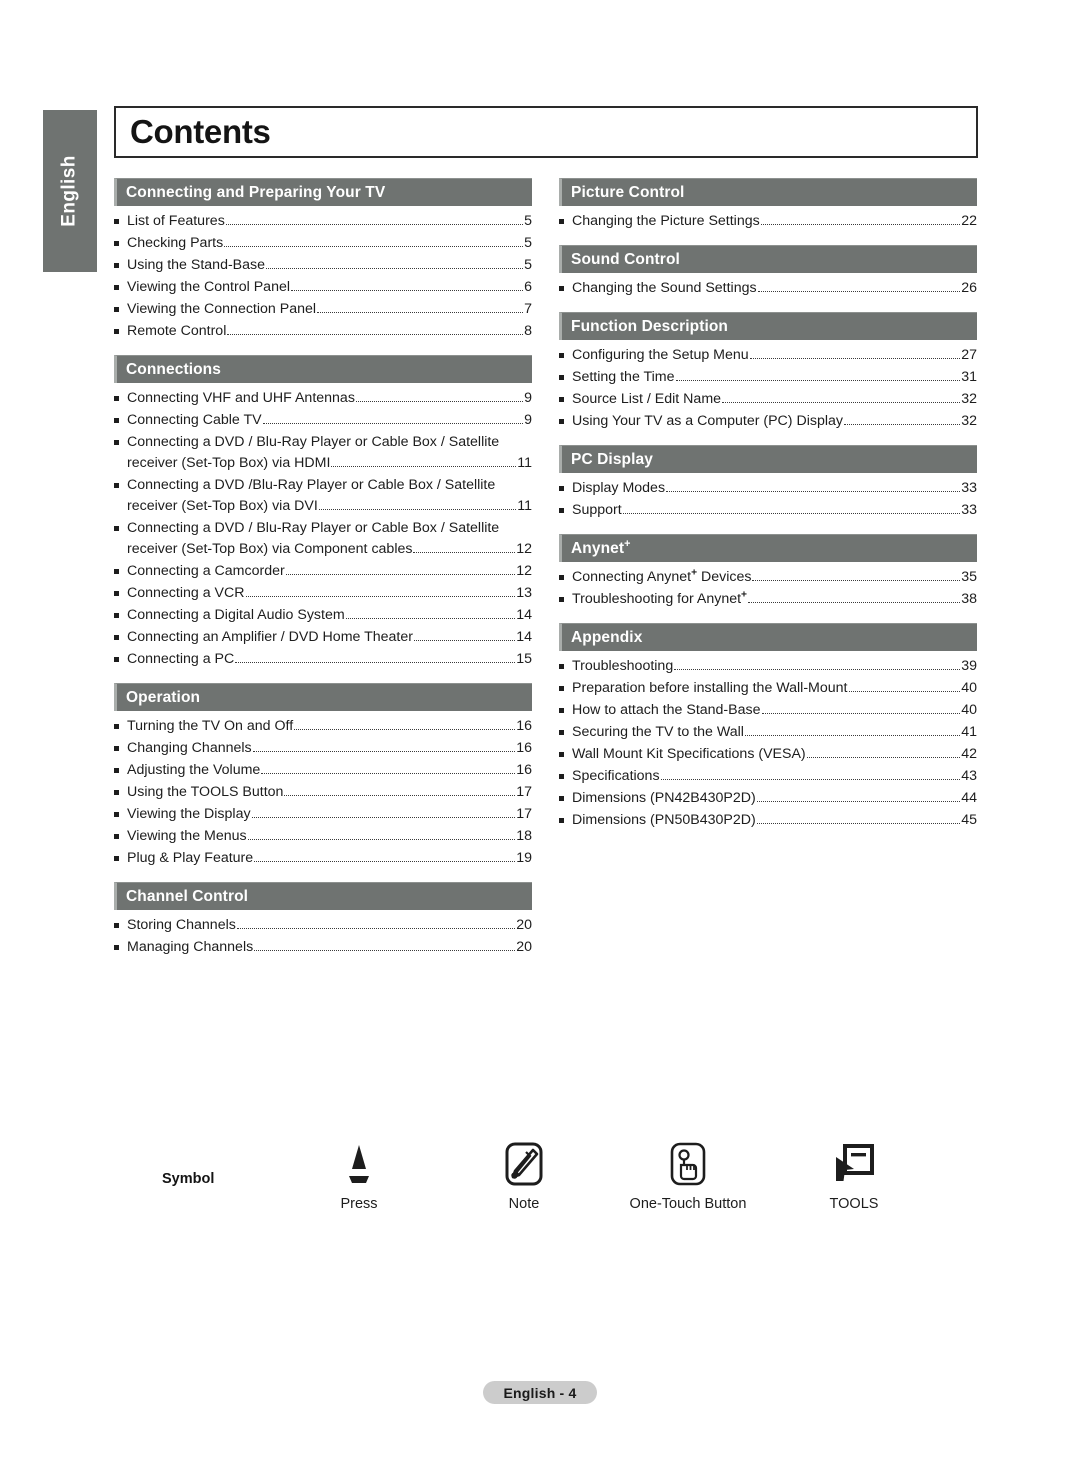 The image size is (1080, 1482). I want to click on toc-entry: Connecting a PC 15, so click(323, 659).